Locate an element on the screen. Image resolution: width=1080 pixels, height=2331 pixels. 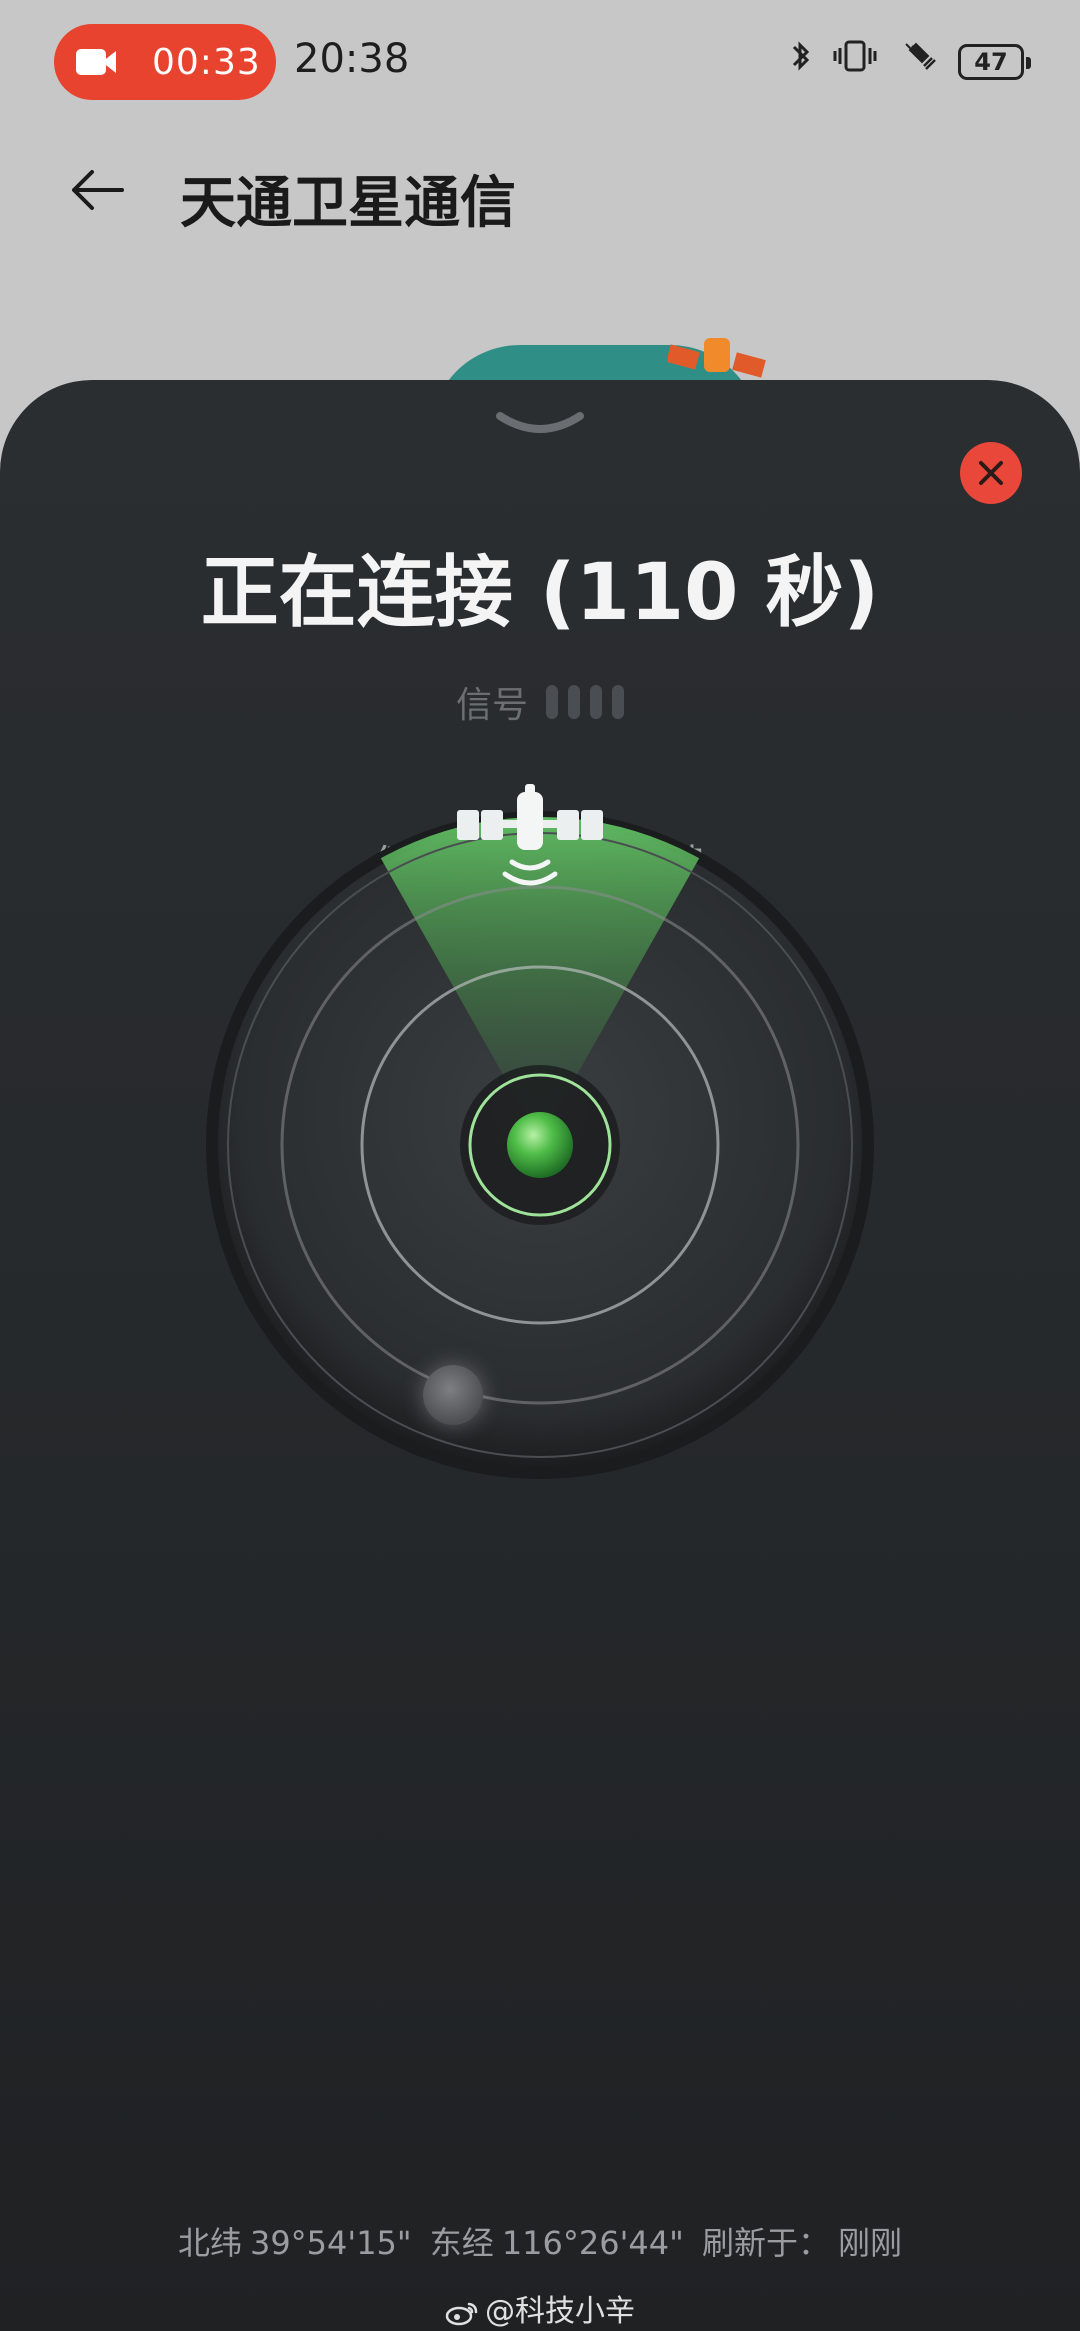
weibo-watermark: @科技小辛 is located at coordinates (540, 2308).